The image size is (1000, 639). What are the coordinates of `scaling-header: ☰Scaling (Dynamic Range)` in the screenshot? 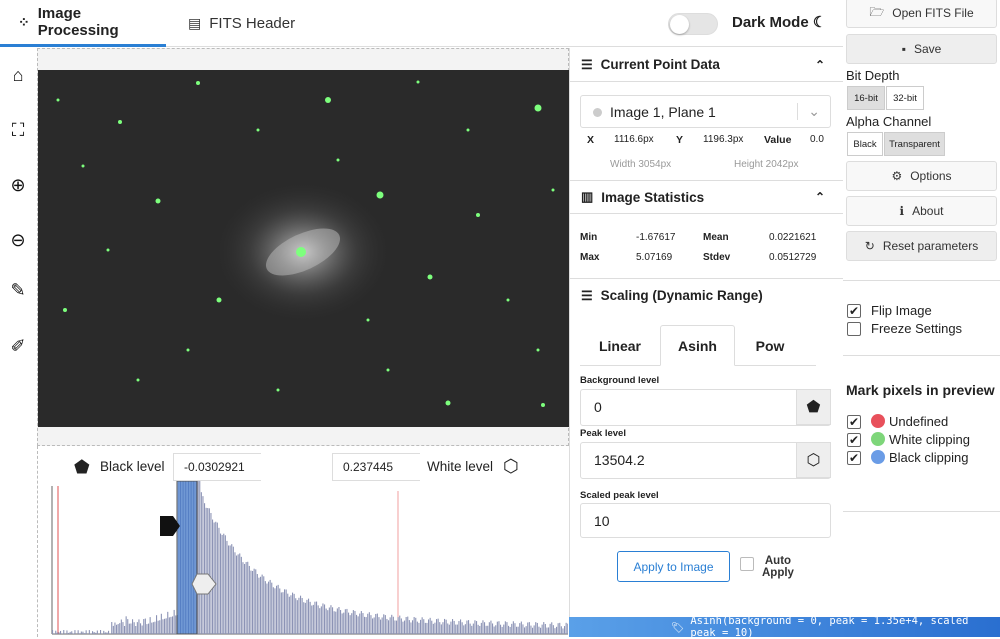 It's located at (706, 295).